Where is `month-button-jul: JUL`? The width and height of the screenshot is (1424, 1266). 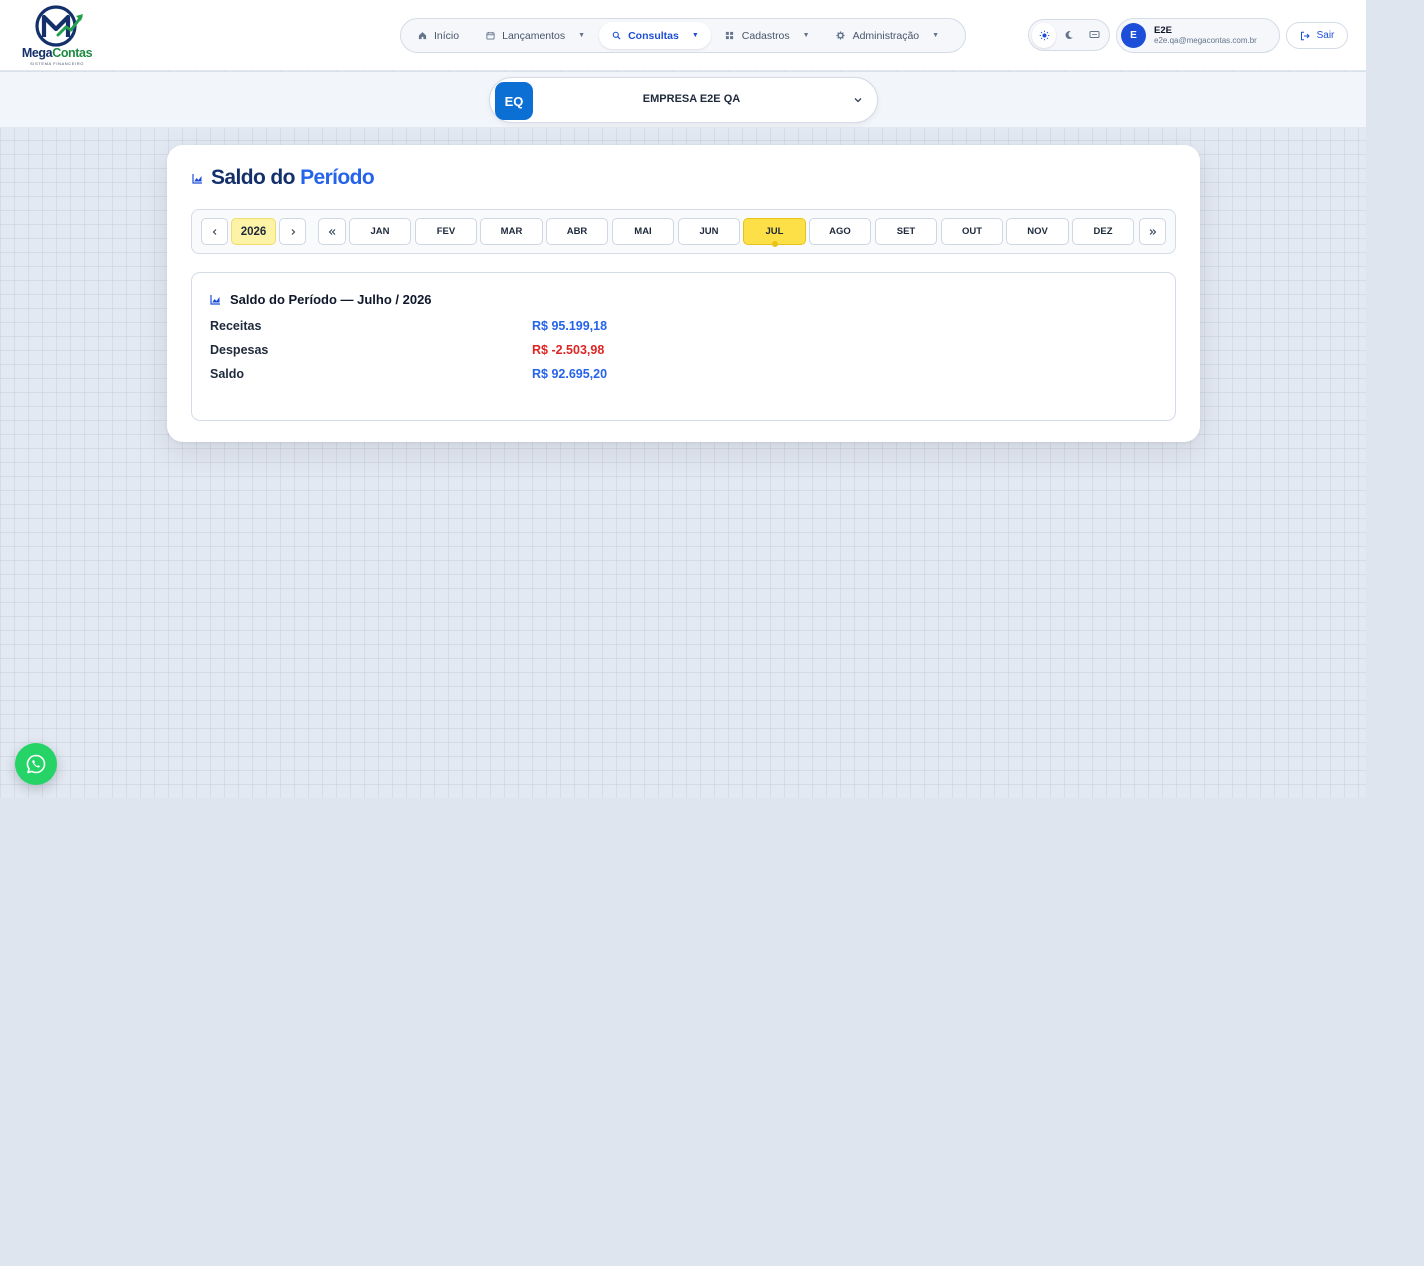 month-button-jul: JUL is located at coordinates (774, 232).